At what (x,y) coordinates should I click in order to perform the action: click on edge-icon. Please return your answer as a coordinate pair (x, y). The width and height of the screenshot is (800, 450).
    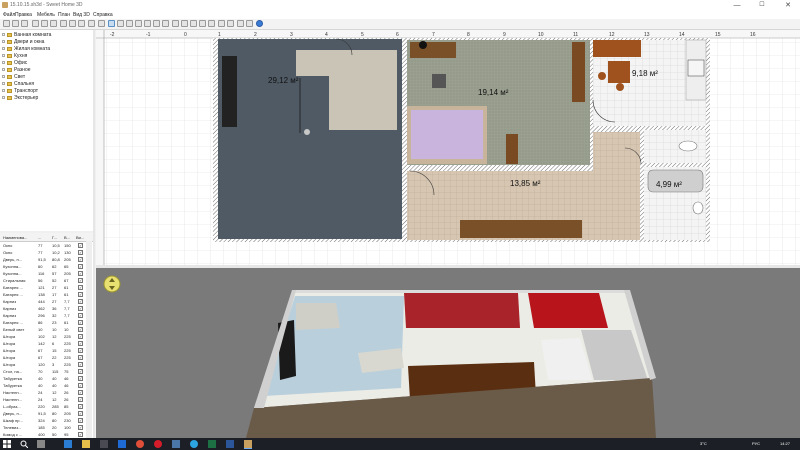
    Looking at the image, I should click on (68, 444).